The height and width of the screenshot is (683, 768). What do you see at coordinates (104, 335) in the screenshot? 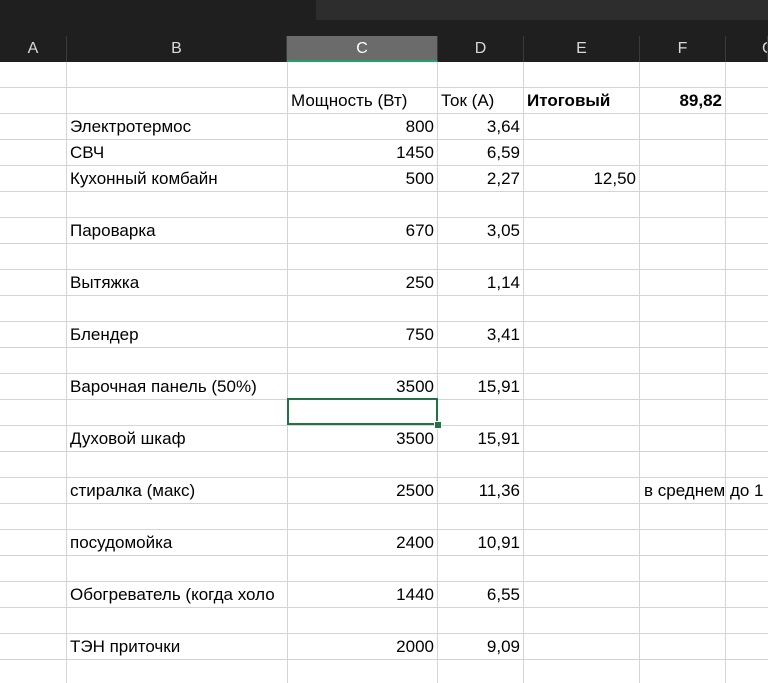
I see `appliance-name: Блендер` at bounding box center [104, 335].